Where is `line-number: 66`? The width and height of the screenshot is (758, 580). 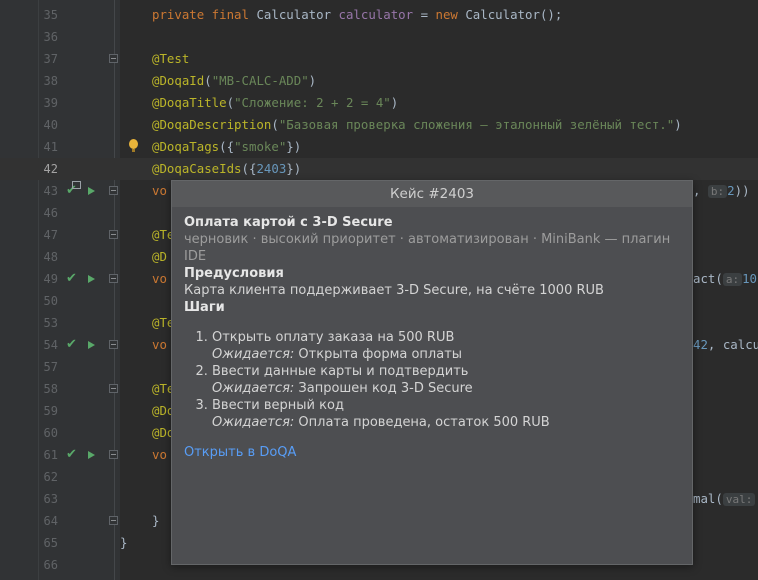
line-number: 66 is located at coordinates (50, 565).